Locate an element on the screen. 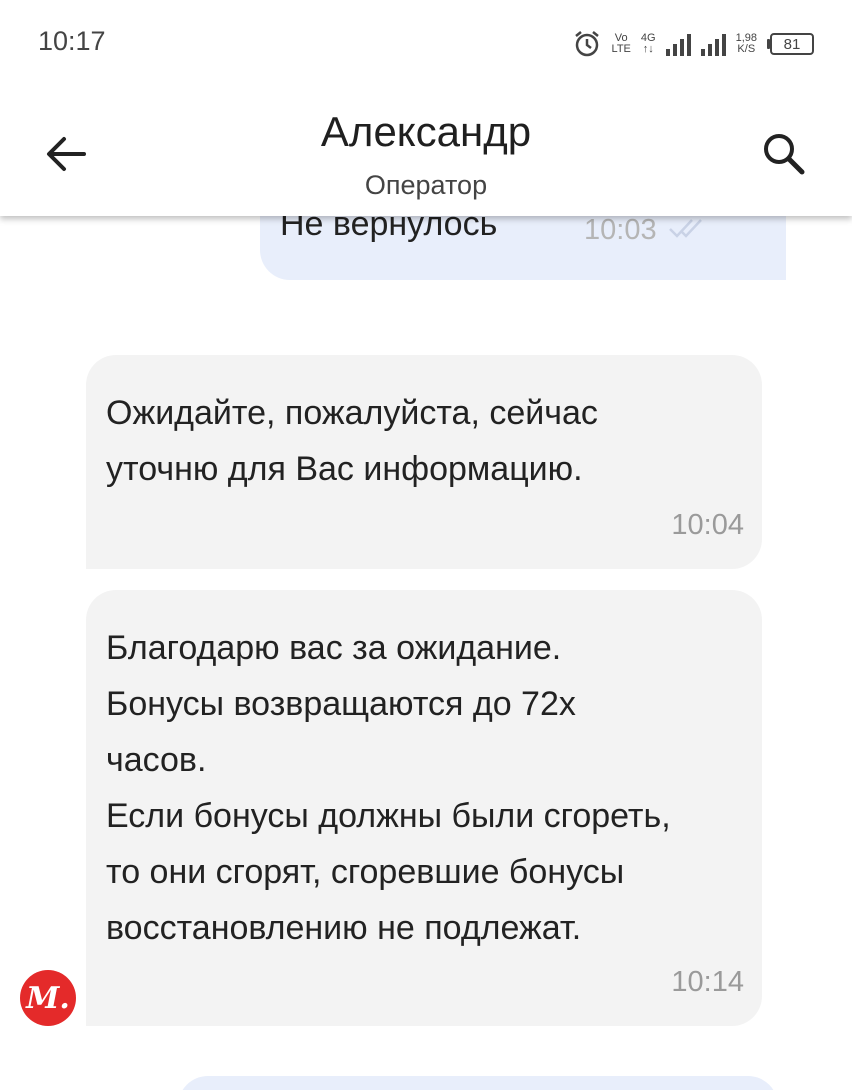 The height and width of the screenshot is (1090, 852). battery-level: 81 is located at coordinates (792, 44).